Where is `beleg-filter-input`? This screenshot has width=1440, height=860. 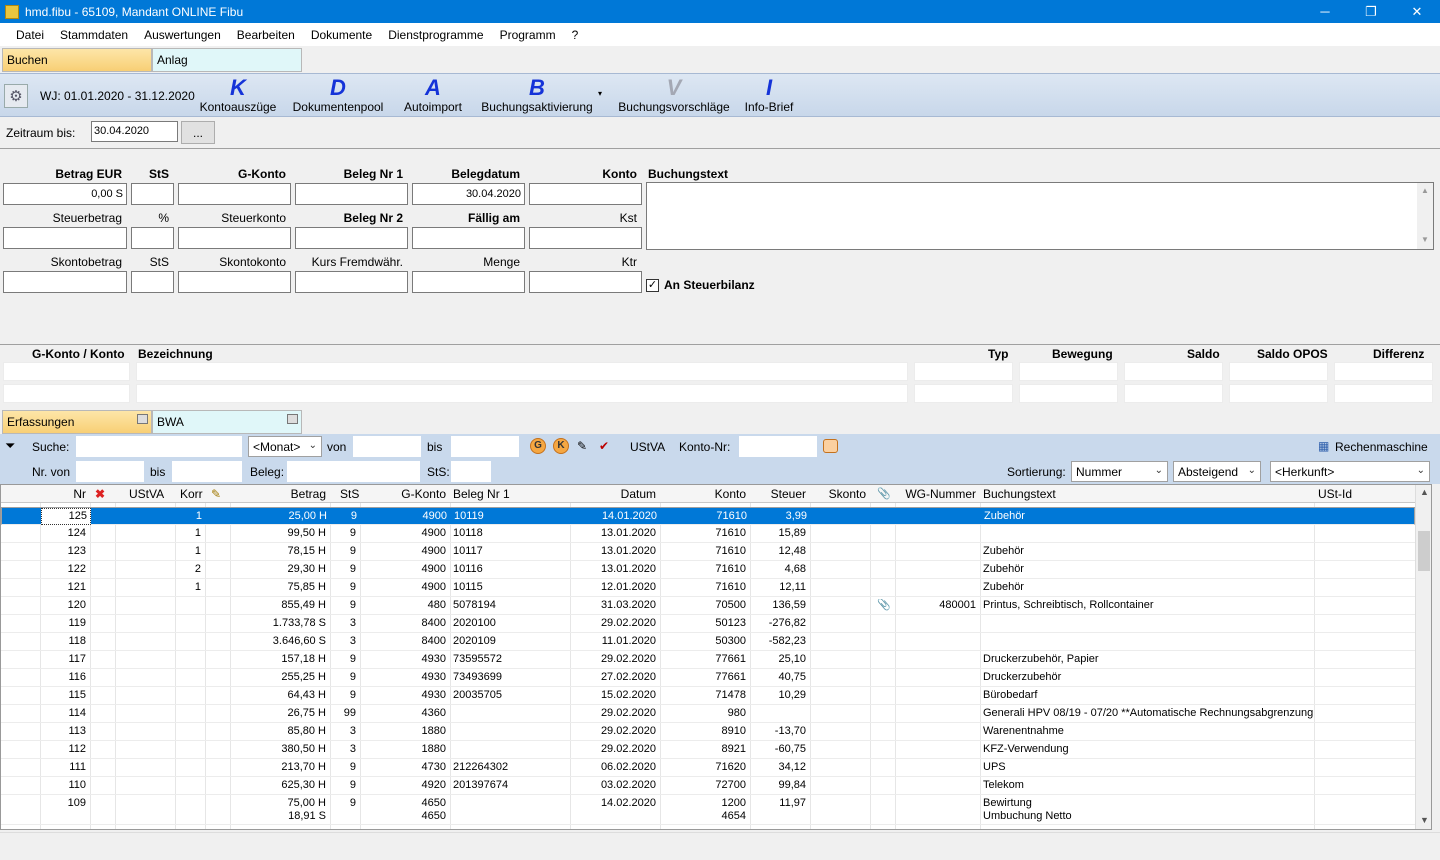 beleg-filter-input is located at coordinates (353, 471).